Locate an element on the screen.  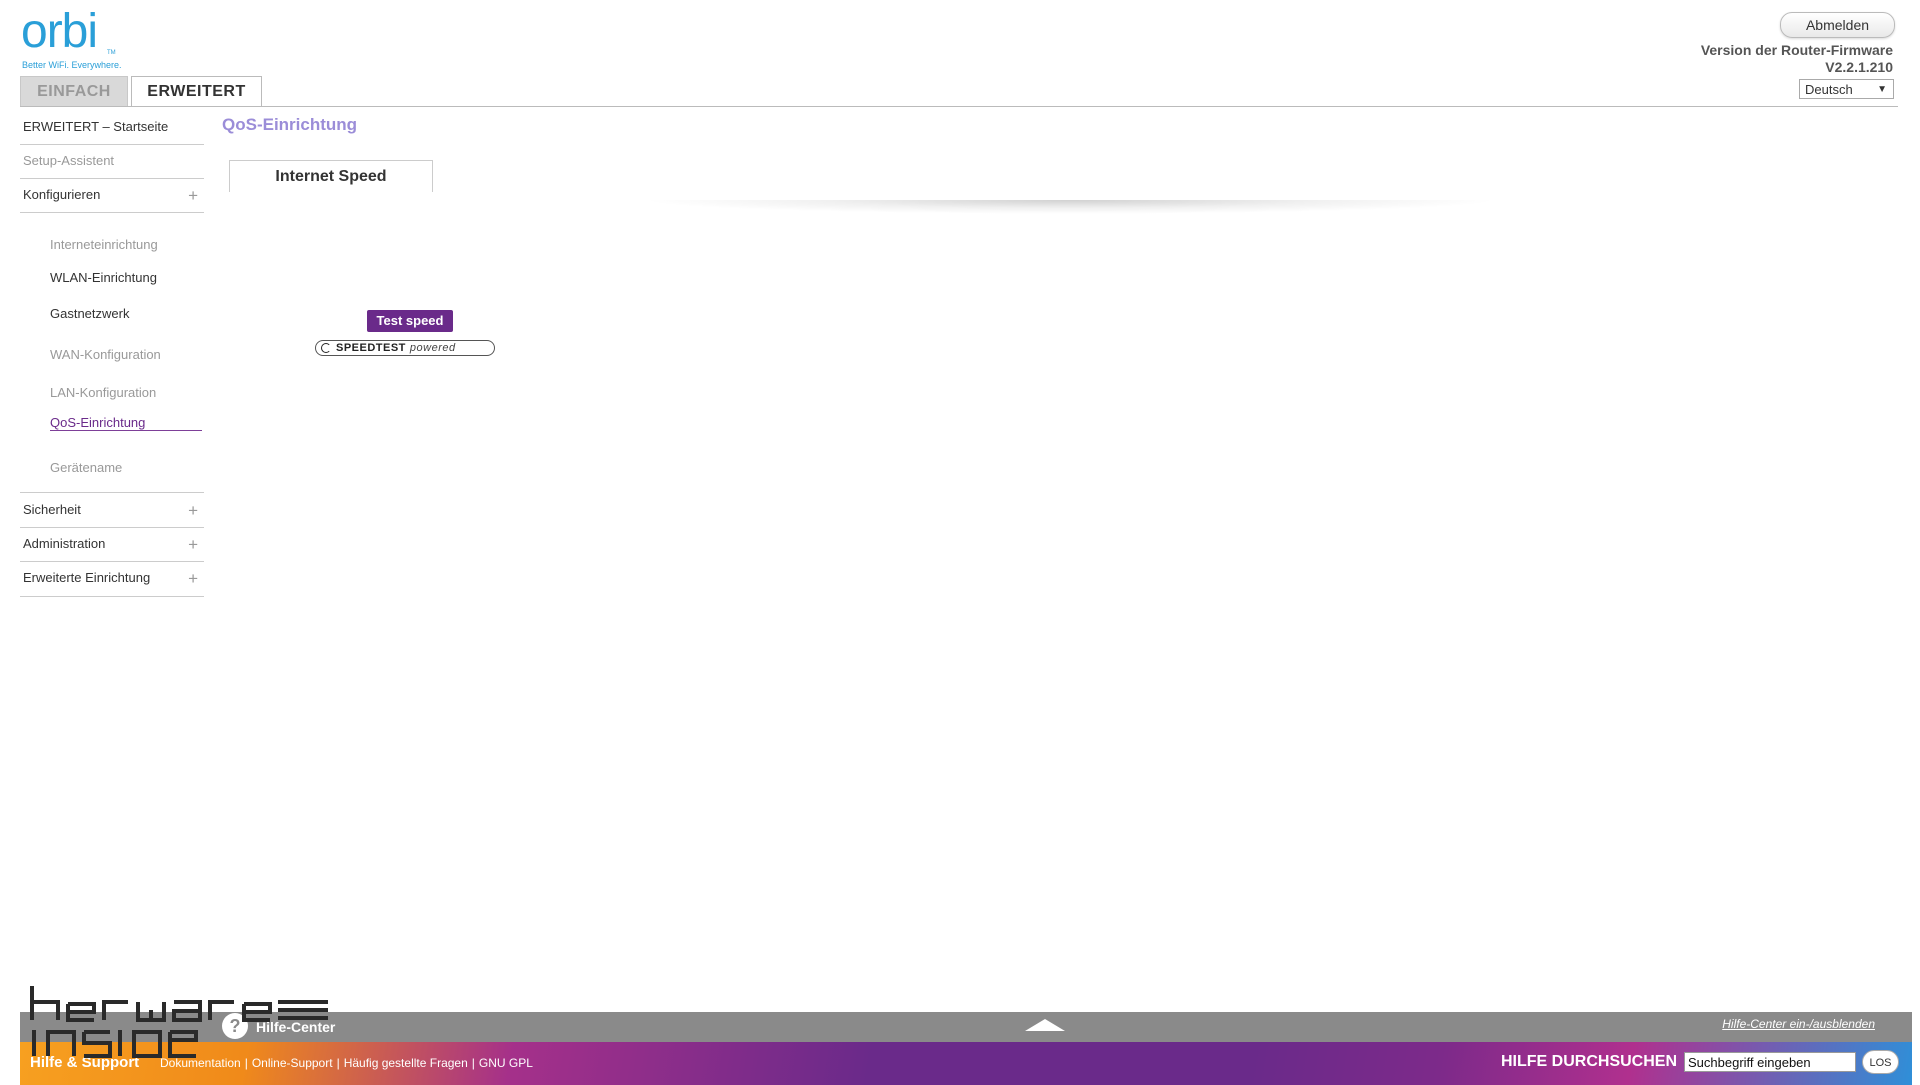
speedtest-badge: SPEEDTEST powered is located at coordinates (405, 348).